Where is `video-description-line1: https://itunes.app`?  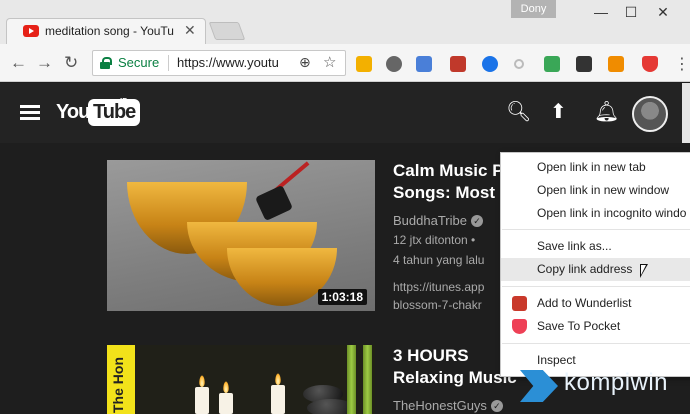 video-description-line1: https://itunes.app is located at coordinates (439, 287).